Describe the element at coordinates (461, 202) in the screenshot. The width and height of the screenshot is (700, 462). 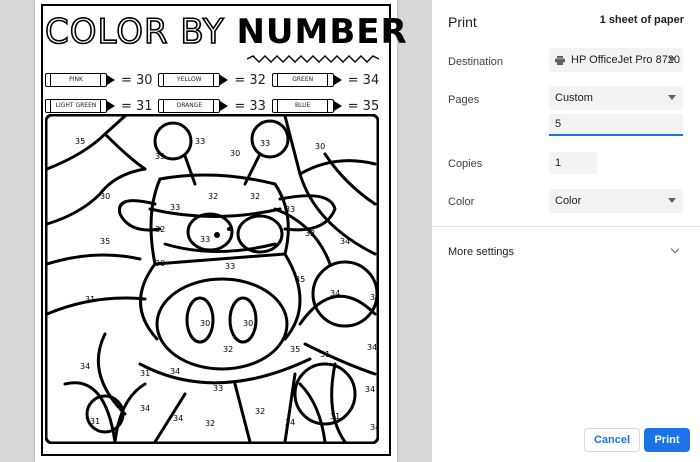
I see `color-label: Color` at that location.